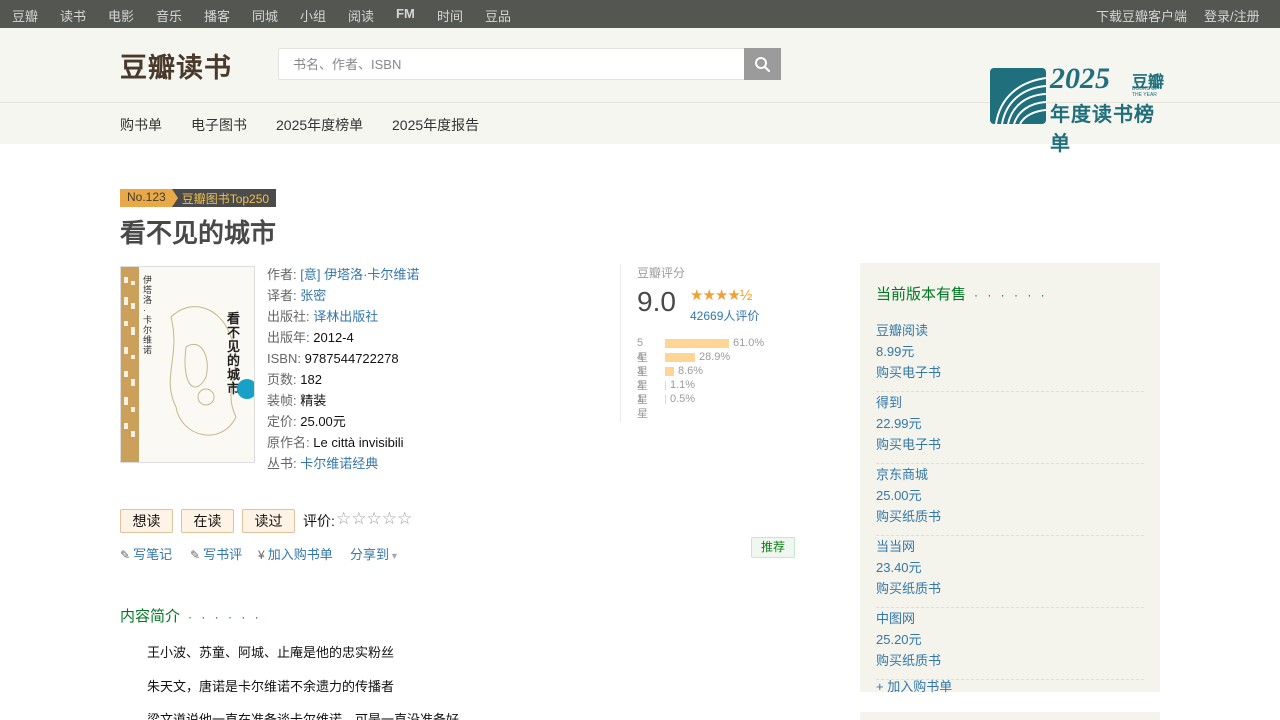 Image resolution: width=1280 pixels, height=720 pixels. I want to click on vendor-price: 22.99元, so click(899, 422).